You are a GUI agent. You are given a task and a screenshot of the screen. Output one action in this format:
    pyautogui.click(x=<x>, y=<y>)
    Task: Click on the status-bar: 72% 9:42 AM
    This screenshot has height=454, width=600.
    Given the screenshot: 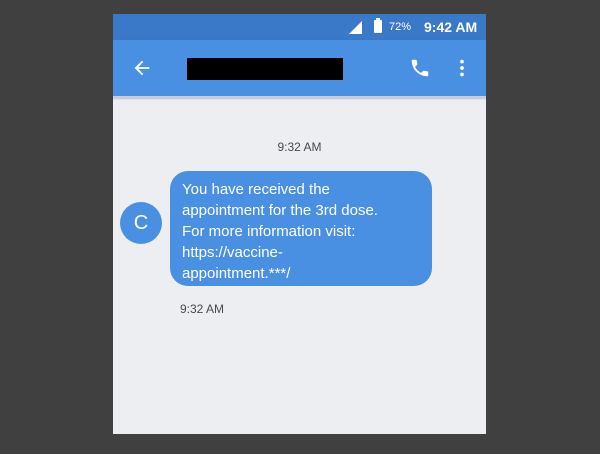 What is the action you would take?
    pyautogui.click(x=299, y=27)
    